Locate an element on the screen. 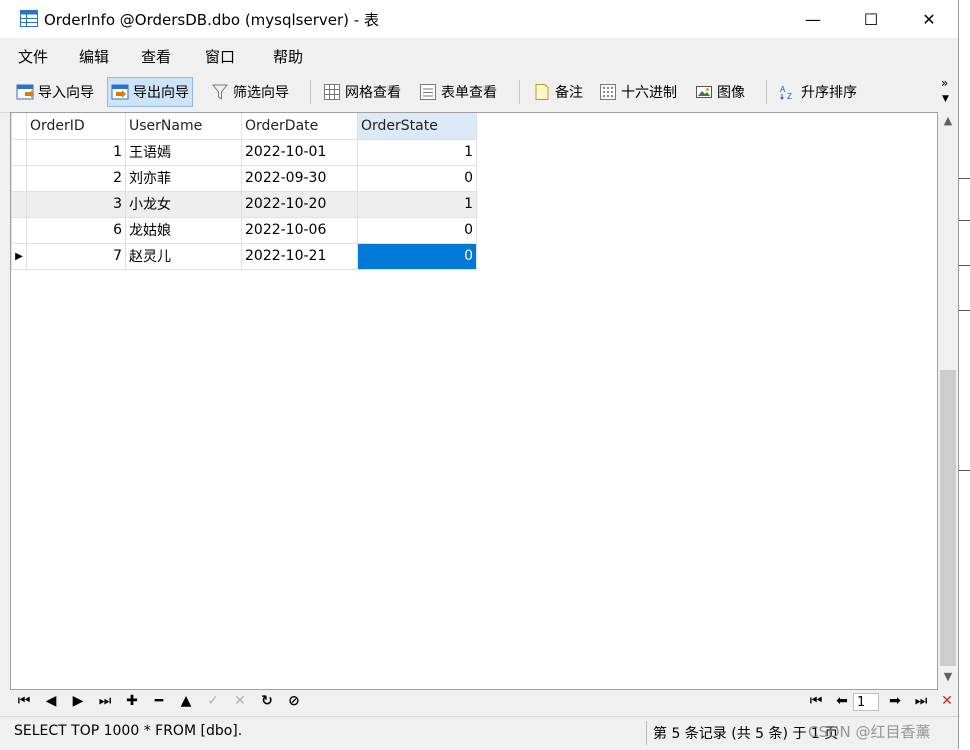  filter-wizard-button: 筛选向导 is located at coordinates (250, 92).